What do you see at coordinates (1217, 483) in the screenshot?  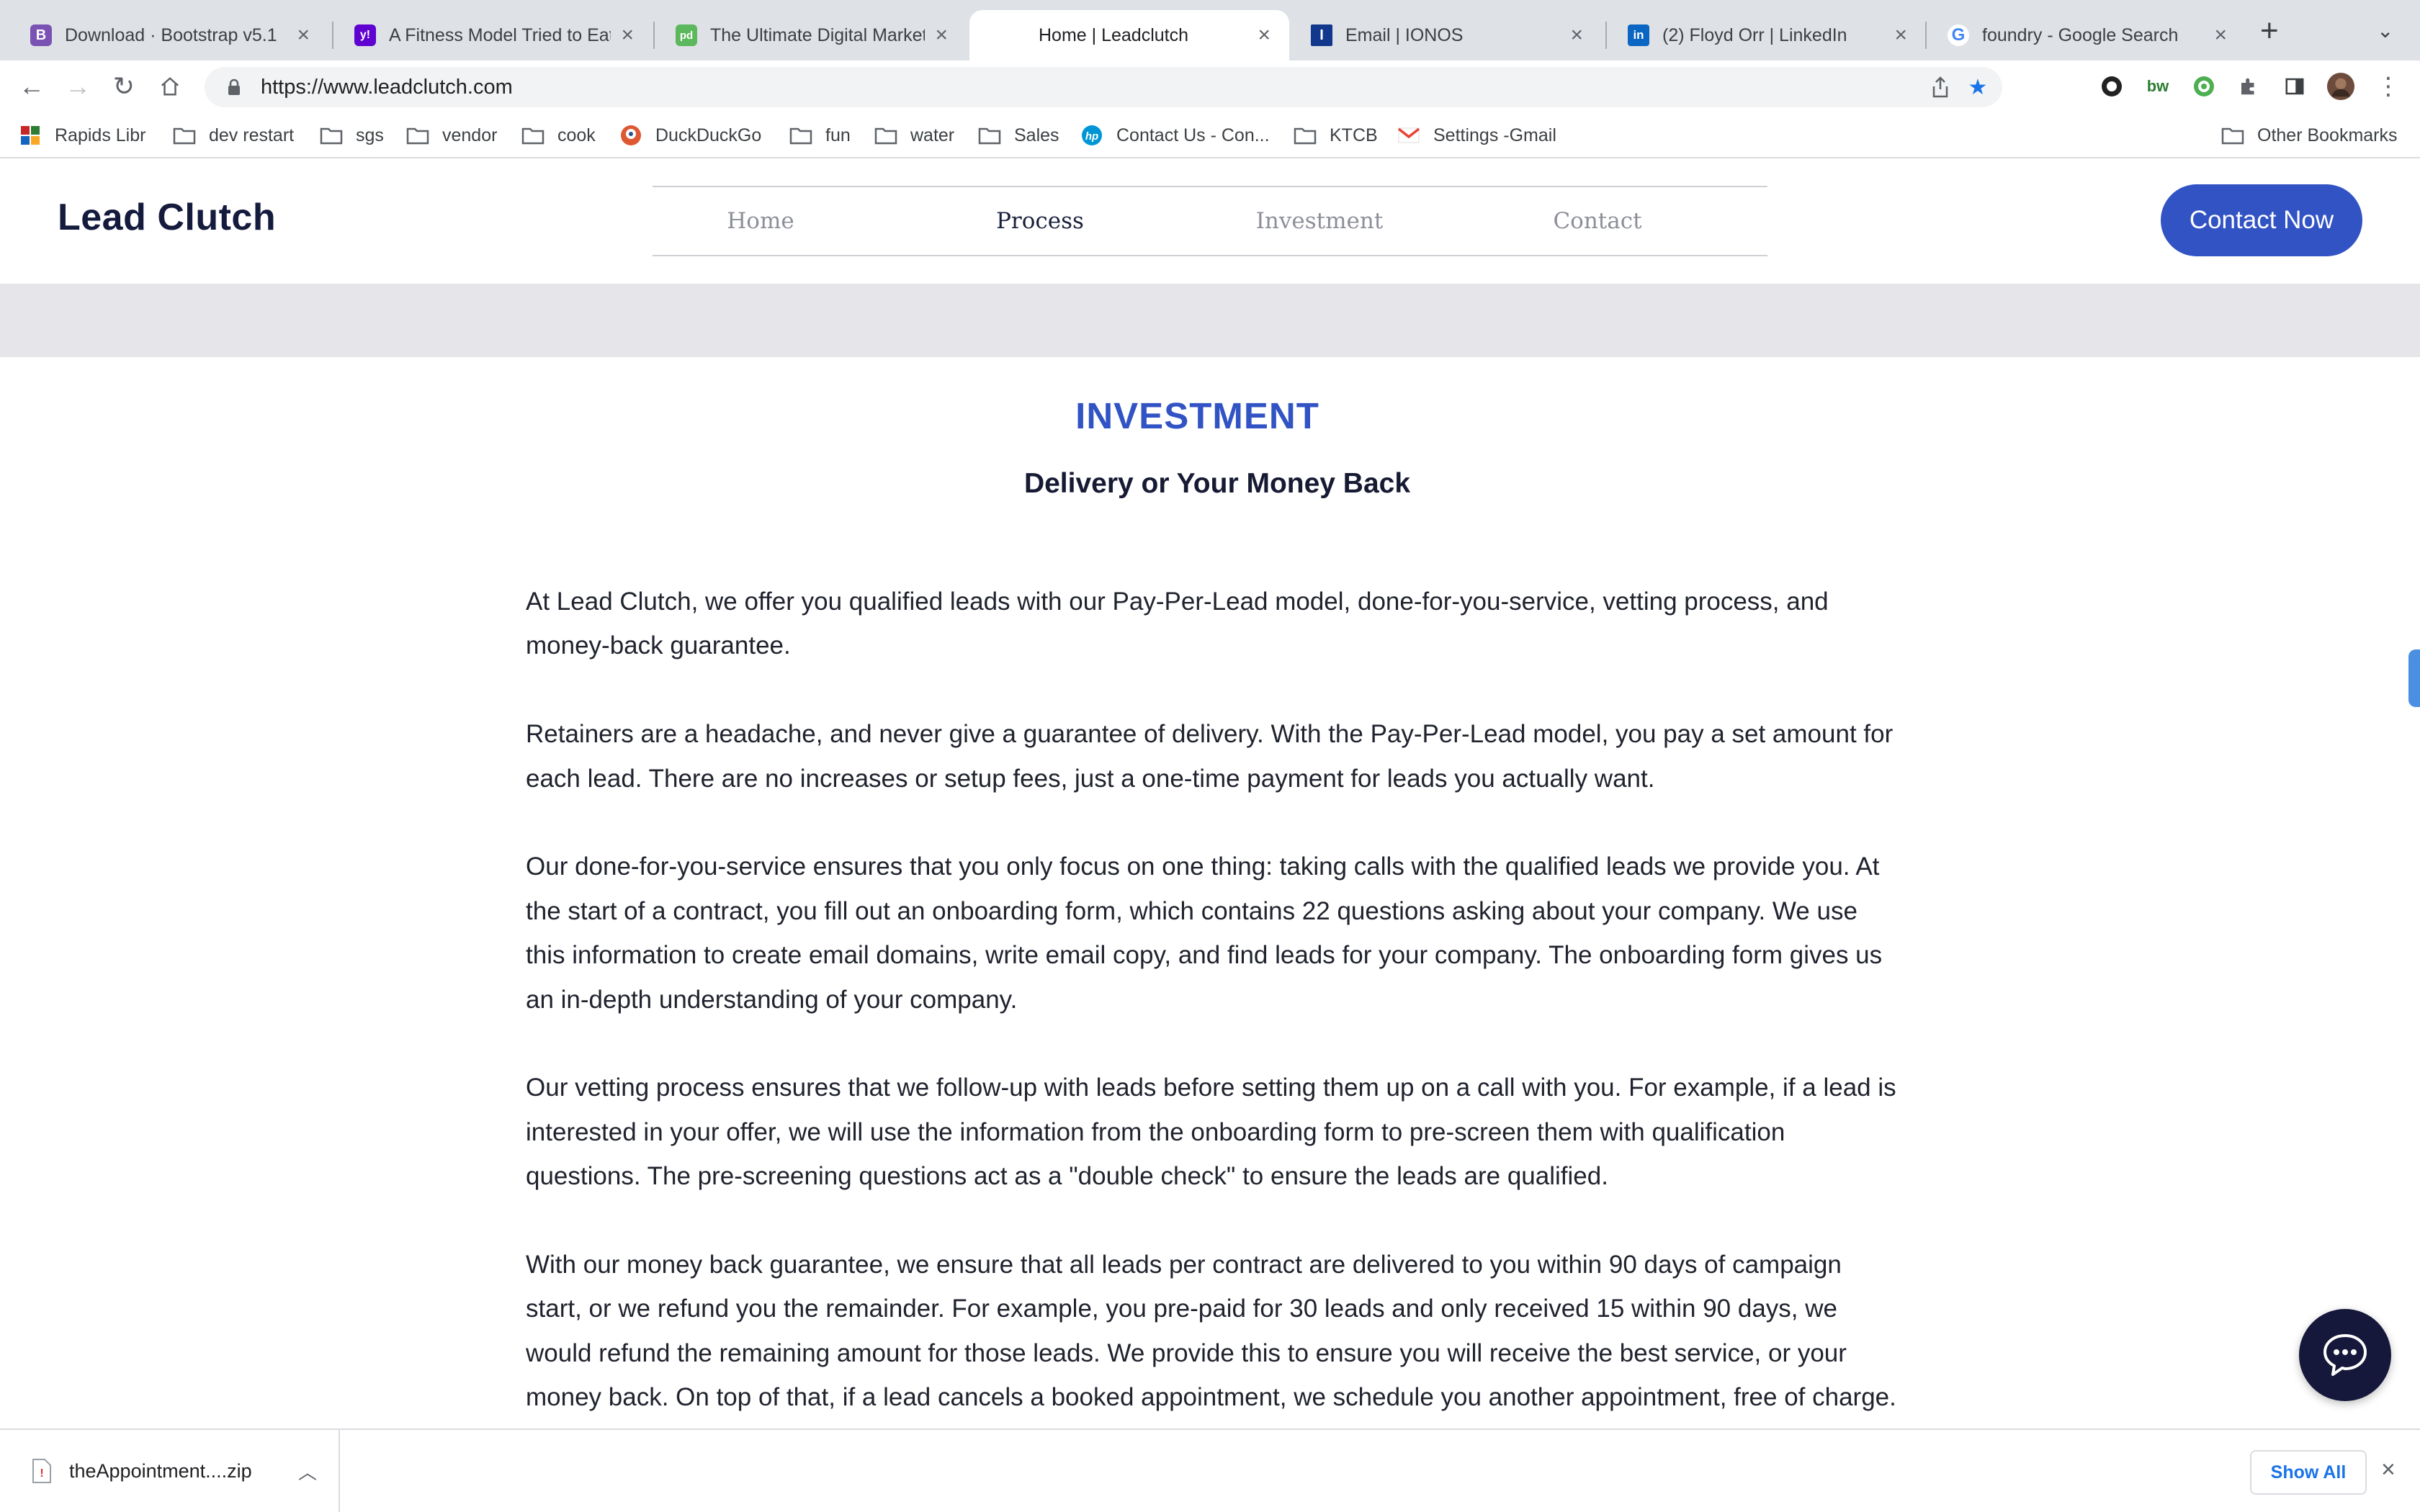 I see `section-subtitle: Delivery or Your Money Back` at bounding box center [1217, 483].